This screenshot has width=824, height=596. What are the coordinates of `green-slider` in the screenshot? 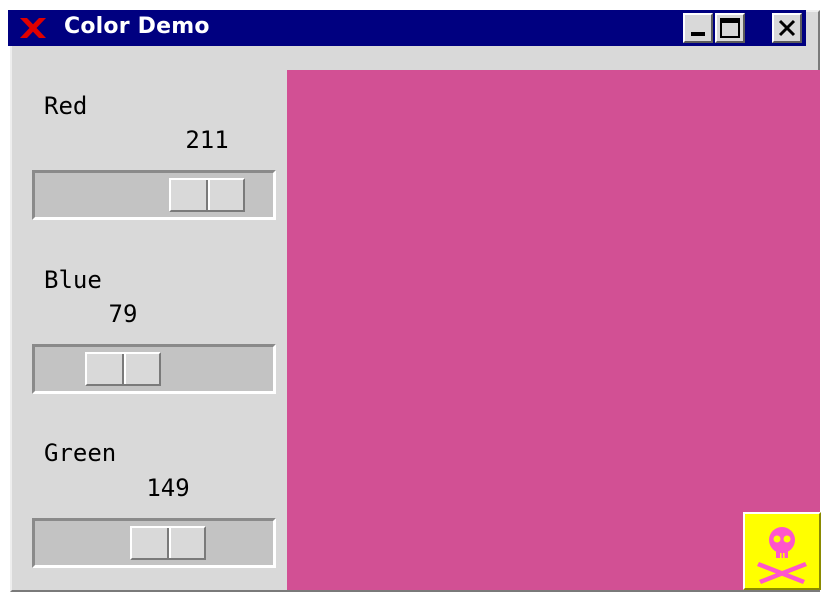 It's located at (154, 543).